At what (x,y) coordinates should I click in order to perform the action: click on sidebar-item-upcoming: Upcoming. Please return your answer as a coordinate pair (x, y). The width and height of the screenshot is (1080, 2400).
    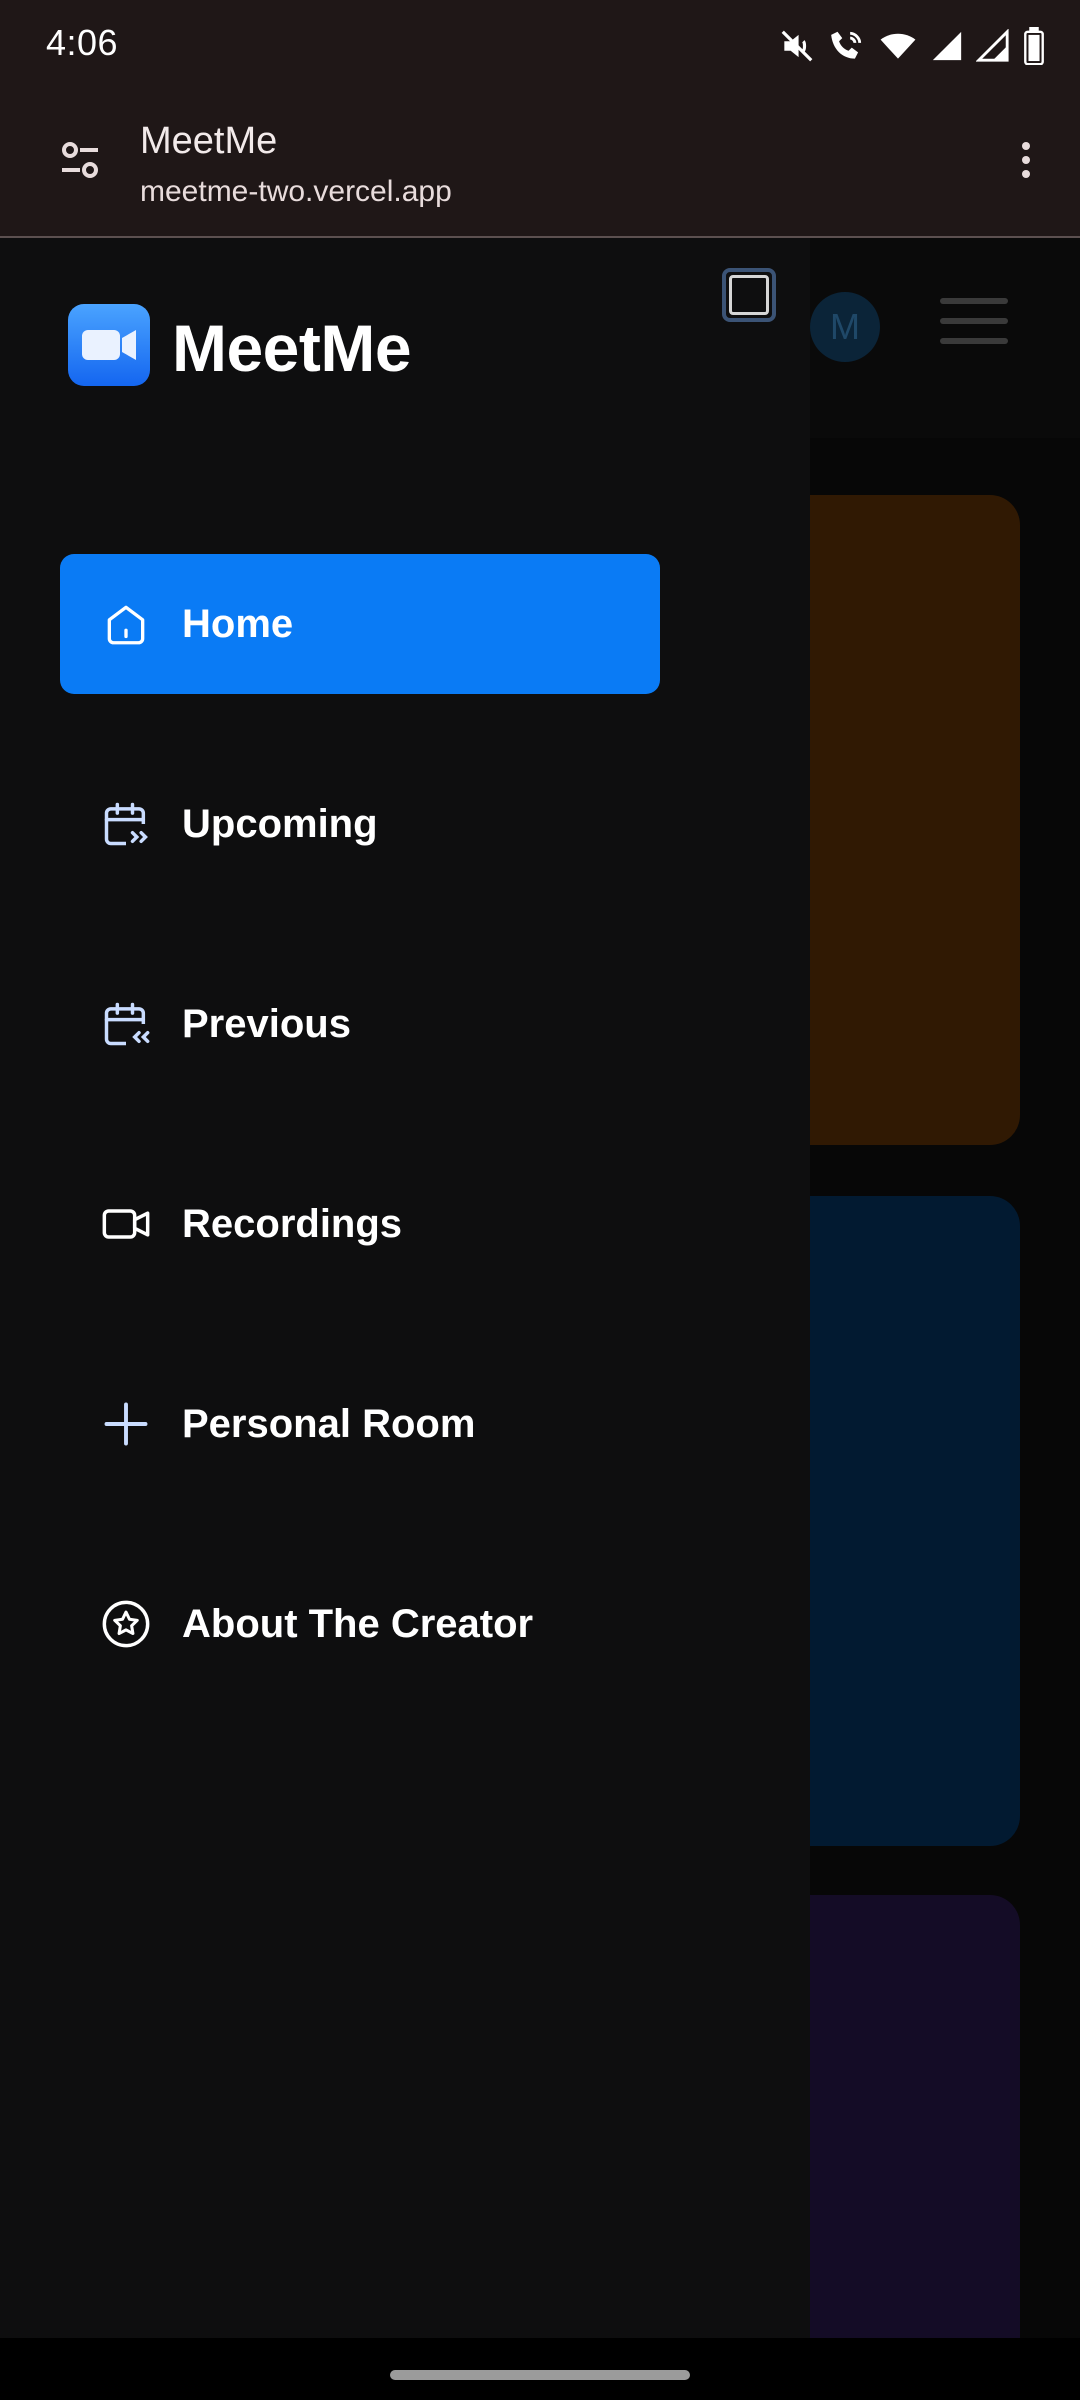
    Looking at the image, I should click on (360, 824).